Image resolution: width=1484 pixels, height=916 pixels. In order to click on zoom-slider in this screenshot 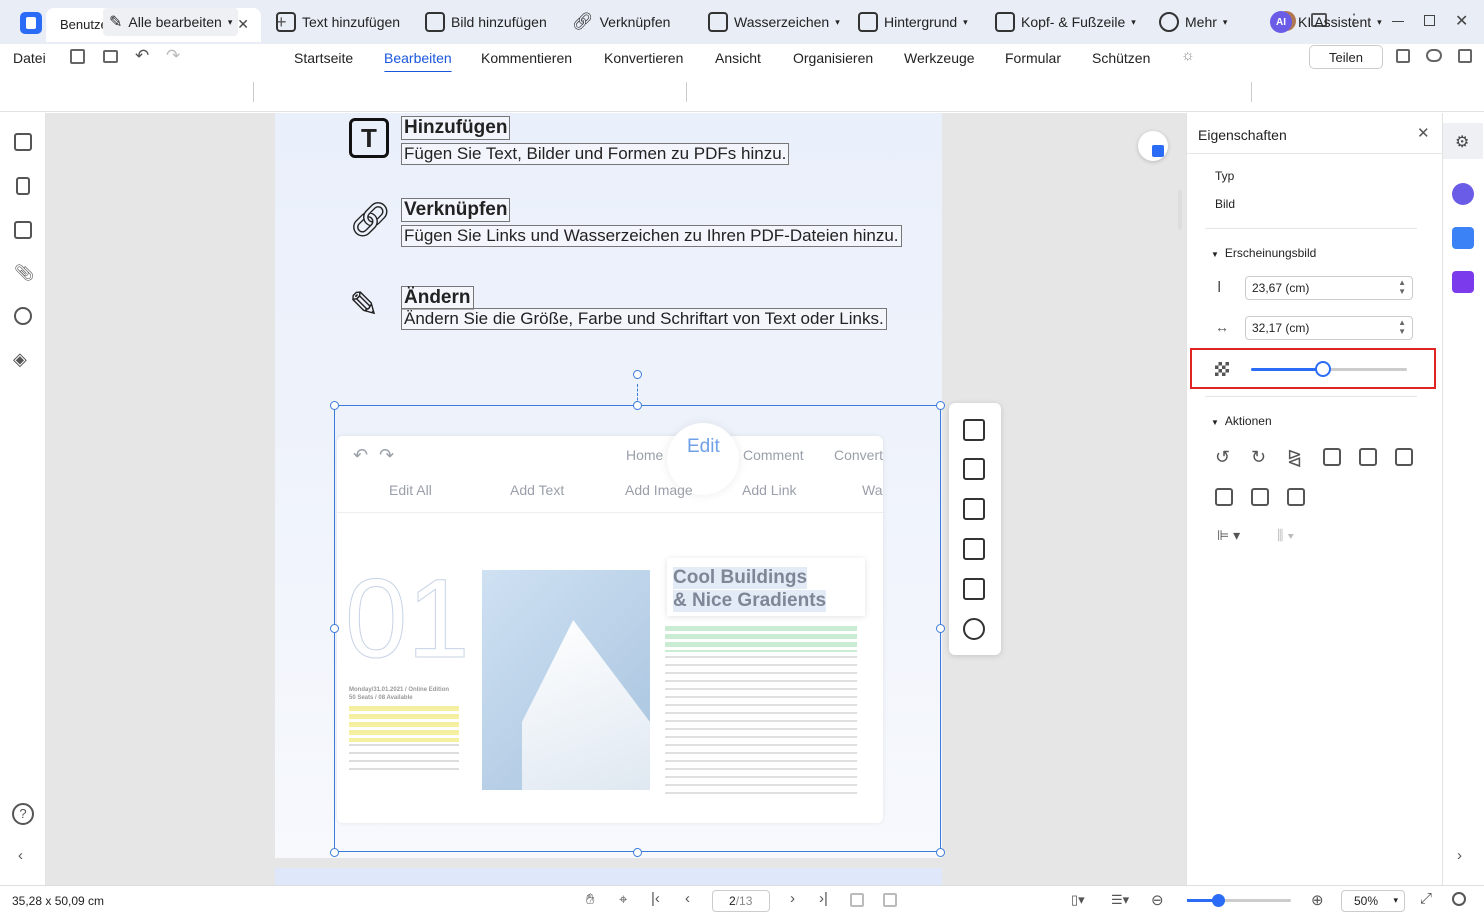, I will do `click(1239, 900)`.